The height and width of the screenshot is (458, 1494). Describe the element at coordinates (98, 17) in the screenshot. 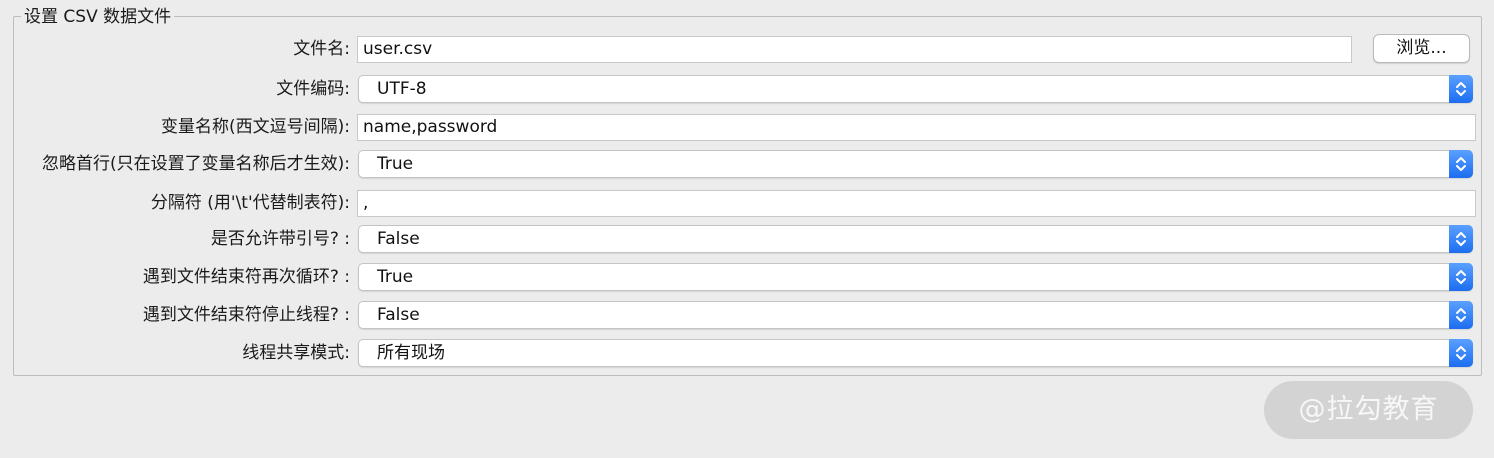

I see `panel-title: 设置 CSV 数据文件` at that location.